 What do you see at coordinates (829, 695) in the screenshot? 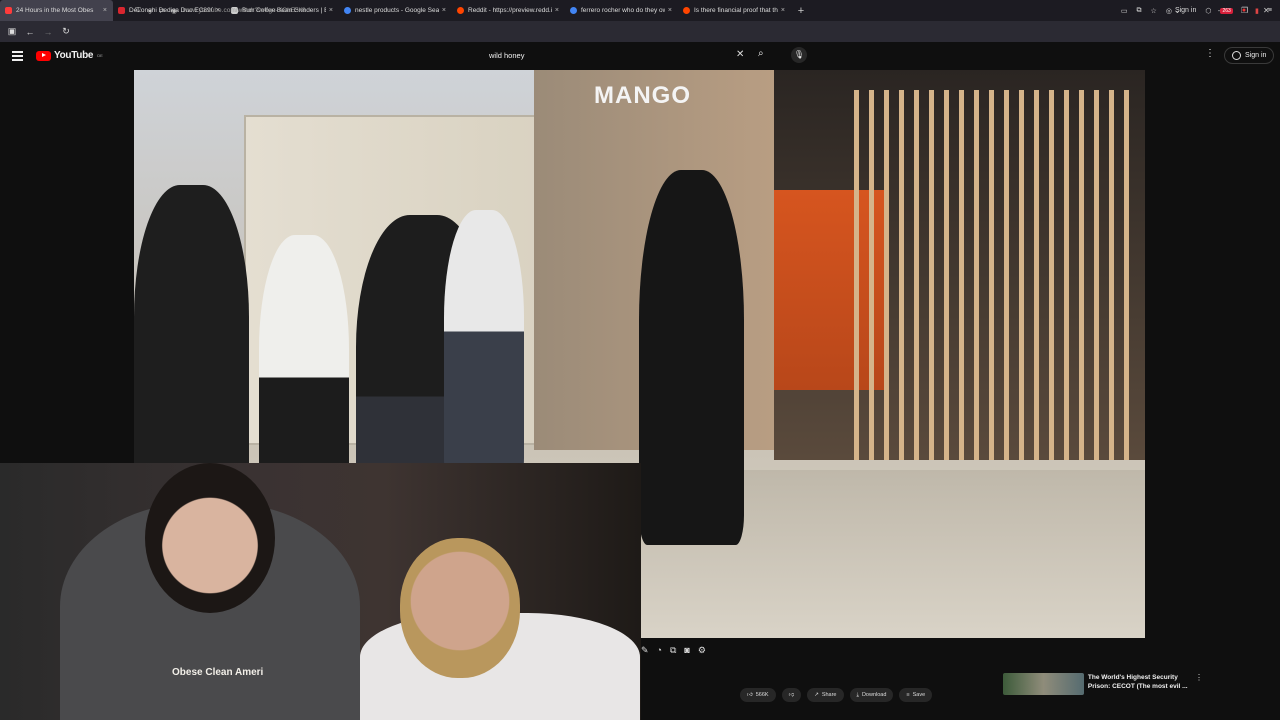
I see `share-label: Share` at bounding box center [829, 695].